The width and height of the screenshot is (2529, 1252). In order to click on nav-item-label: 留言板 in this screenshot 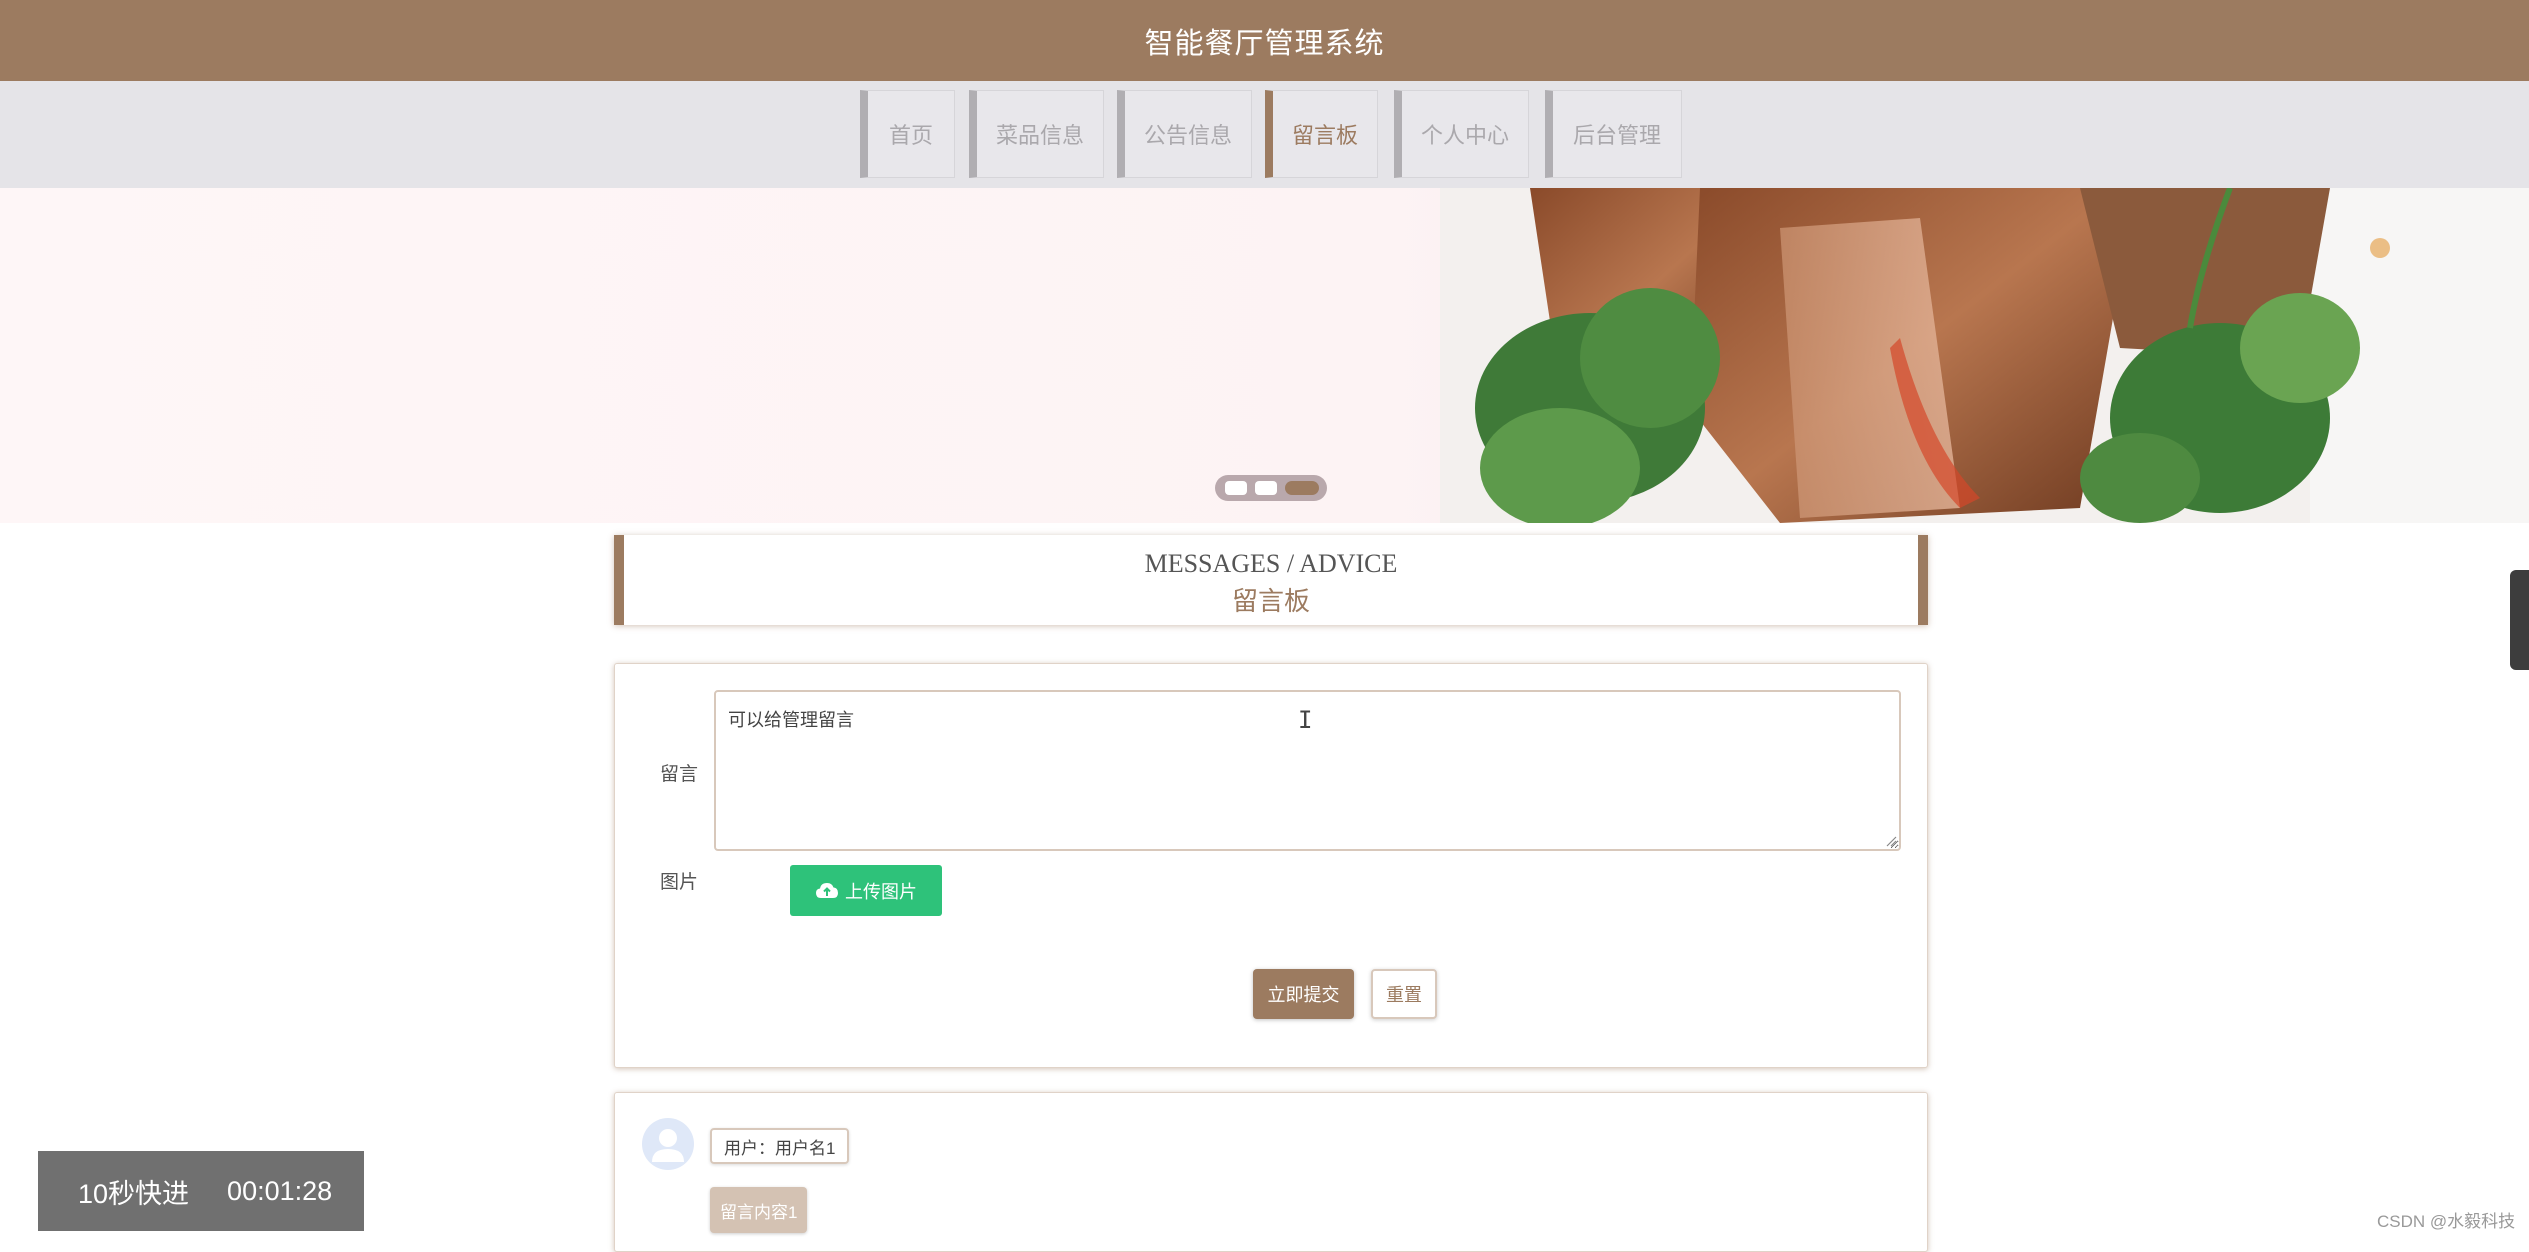, I will do `click(1324, 135)`.